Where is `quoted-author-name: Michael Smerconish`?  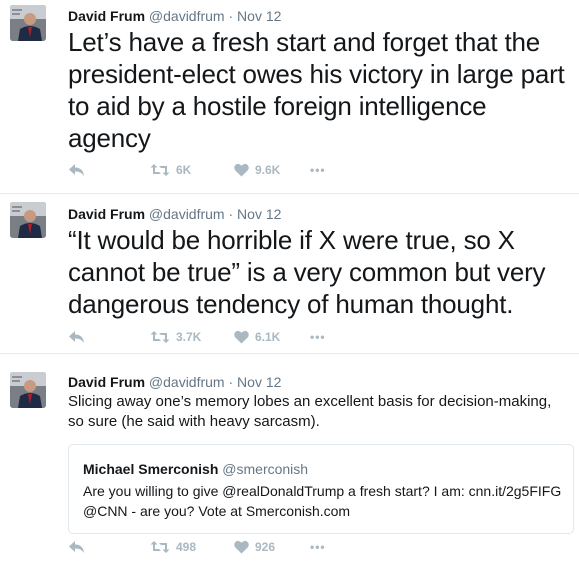
quoted-author-name: Michael Smerconish is located at coordinates (150, 469).